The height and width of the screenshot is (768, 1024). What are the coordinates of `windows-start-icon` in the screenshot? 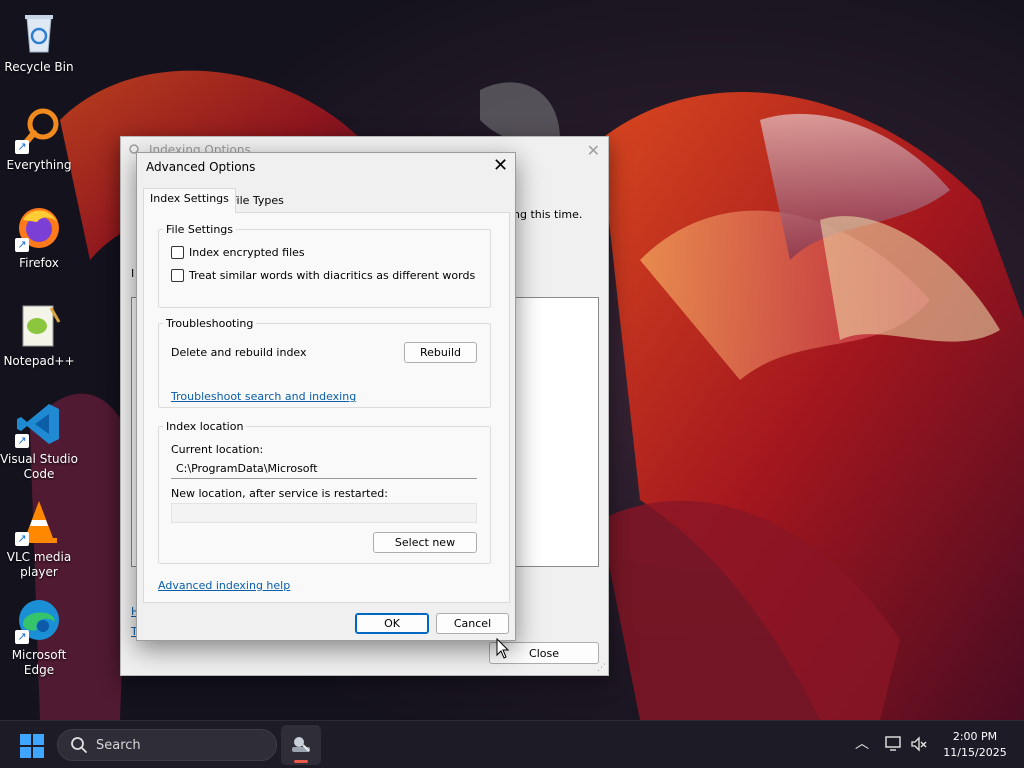 It's located at (32, 746).